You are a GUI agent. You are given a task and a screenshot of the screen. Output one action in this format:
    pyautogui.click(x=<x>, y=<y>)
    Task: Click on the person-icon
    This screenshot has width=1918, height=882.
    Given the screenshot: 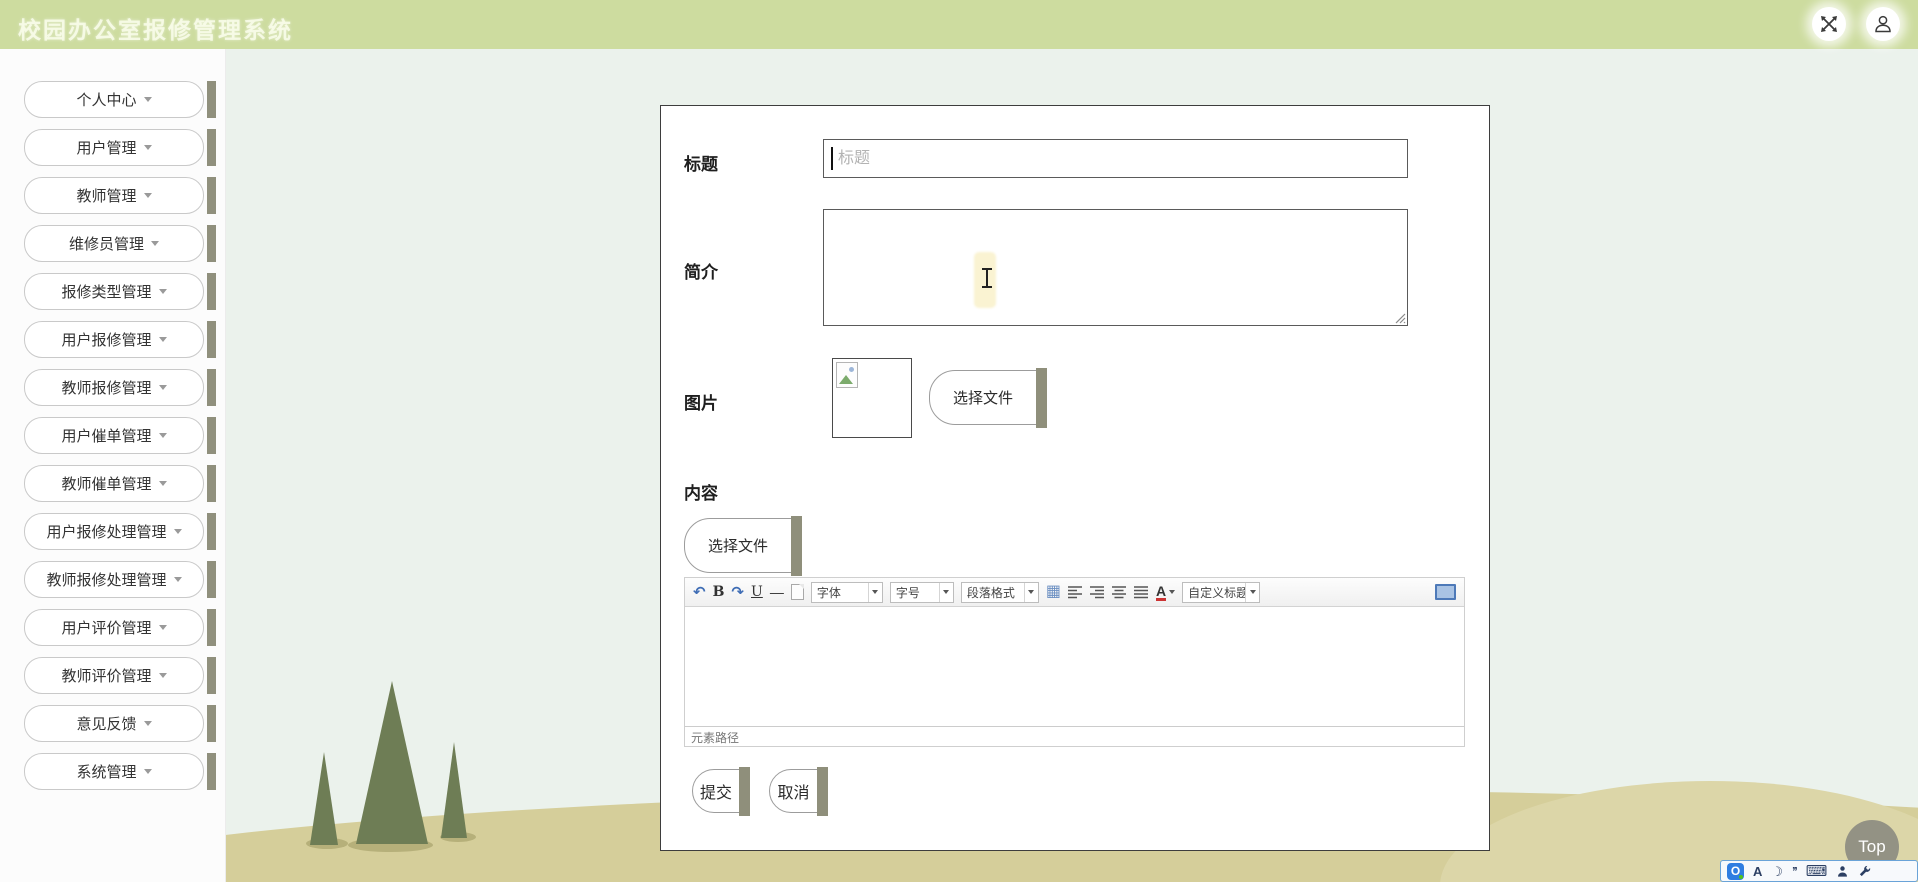 What is the action you would take?
    pyautogui.click(x=1883, y=24)
    